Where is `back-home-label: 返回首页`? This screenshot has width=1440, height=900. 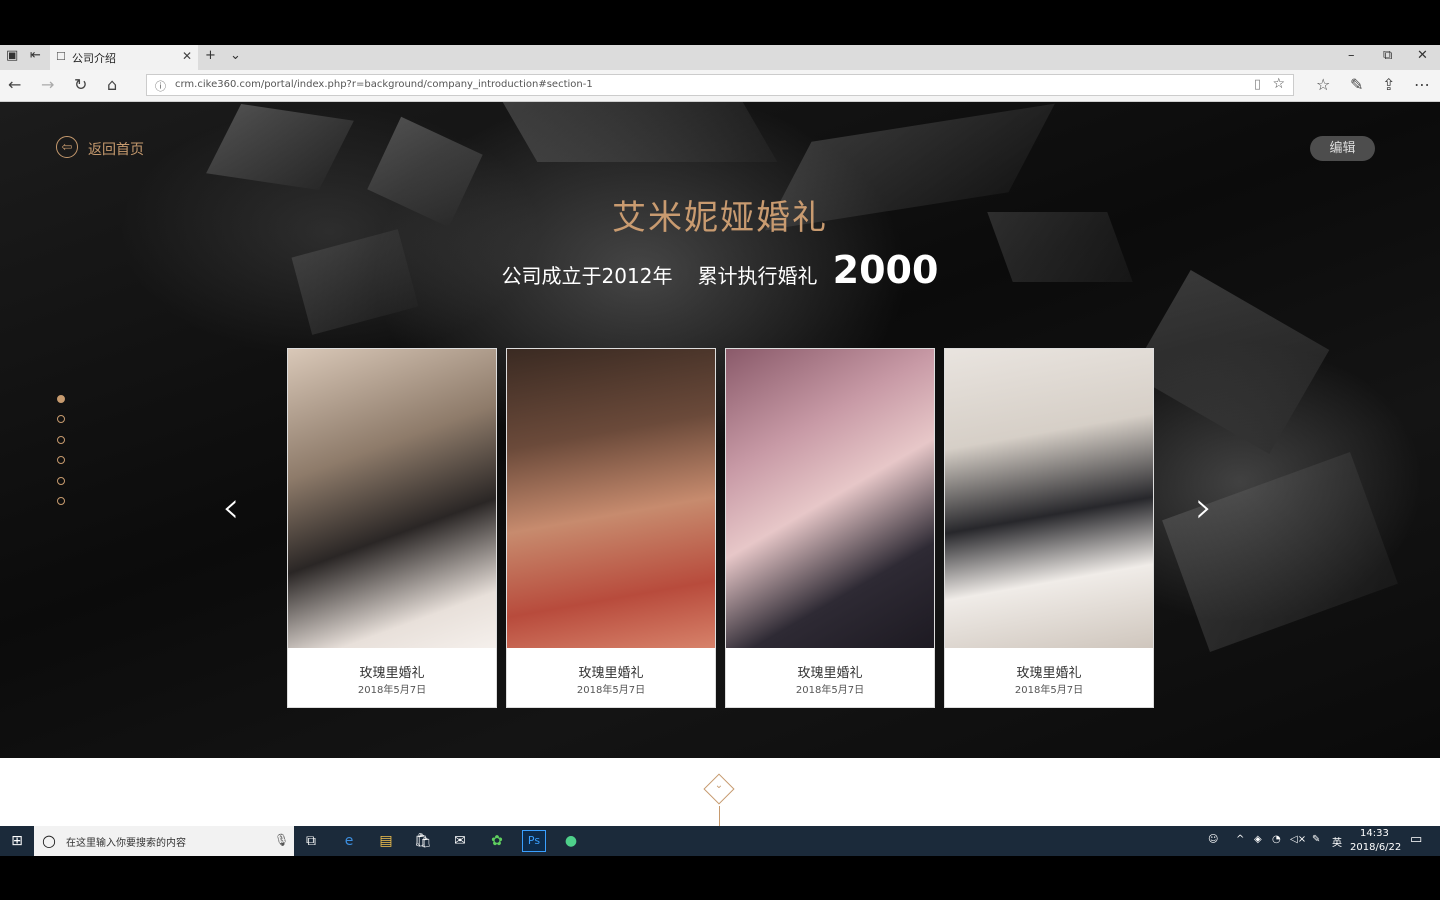
back-home-label: 返回首页 is located at coordinates (116, 150).